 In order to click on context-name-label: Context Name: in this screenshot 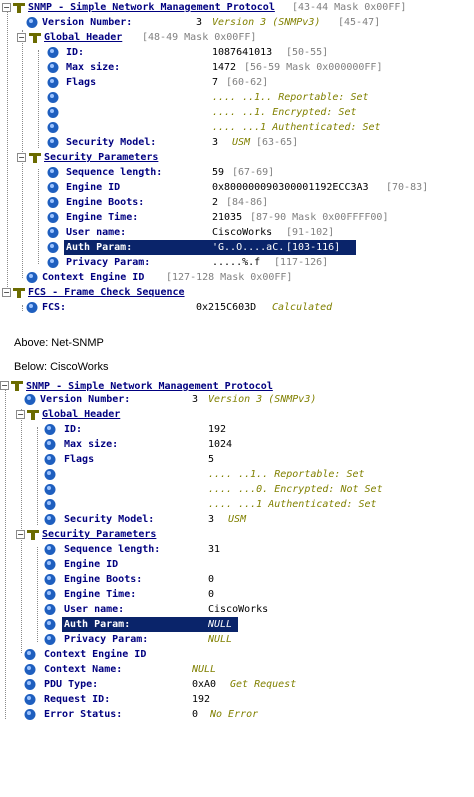, I will do `click(83, 669)`.